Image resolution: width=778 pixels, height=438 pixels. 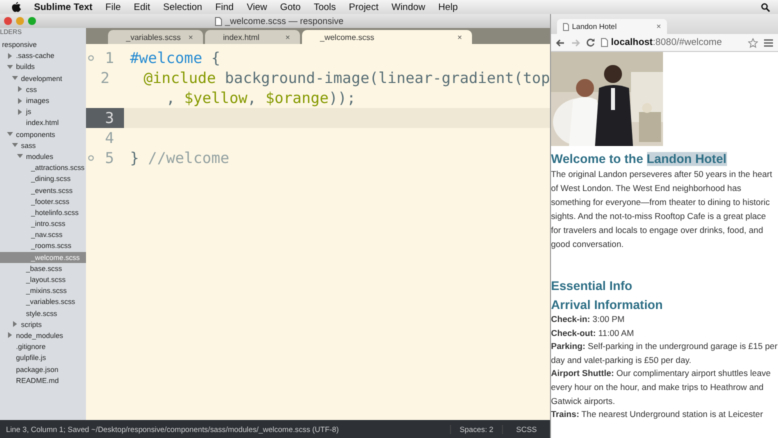 I want to click on subsection-heading: Arrival Information, so click(x=607, y=305).